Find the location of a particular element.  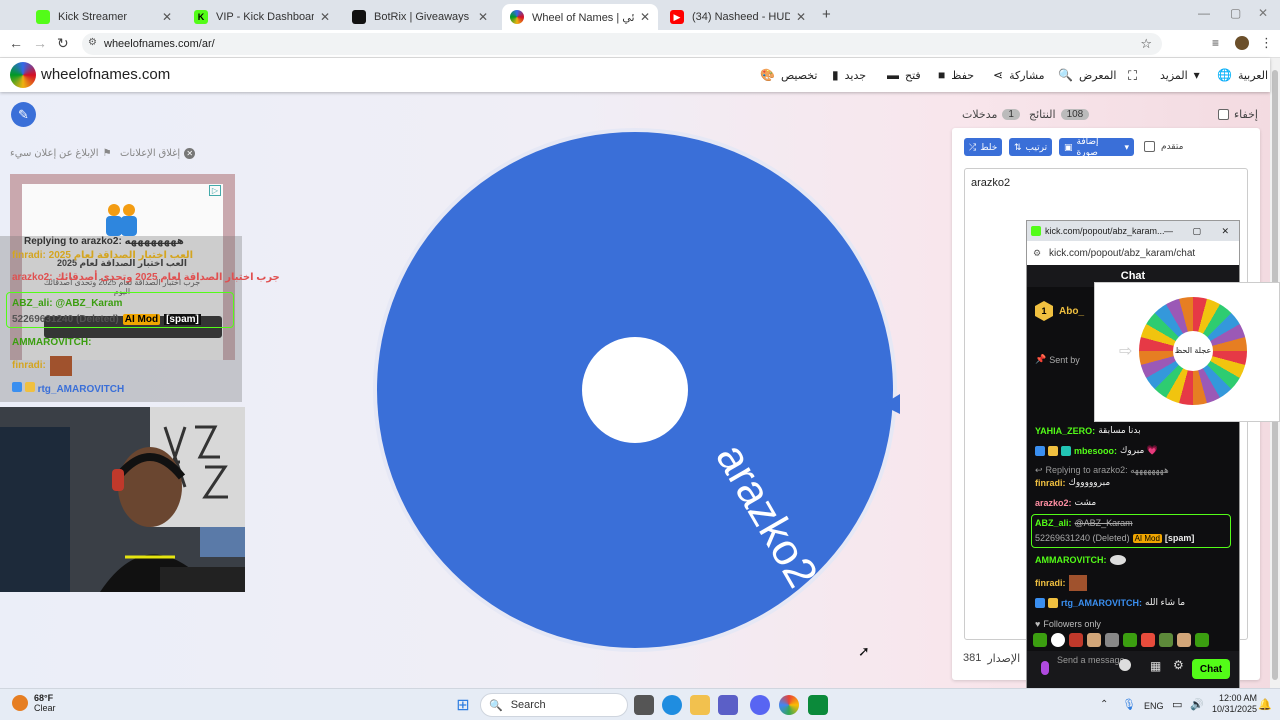

chrome-icon is located at coordinates (789, 705).